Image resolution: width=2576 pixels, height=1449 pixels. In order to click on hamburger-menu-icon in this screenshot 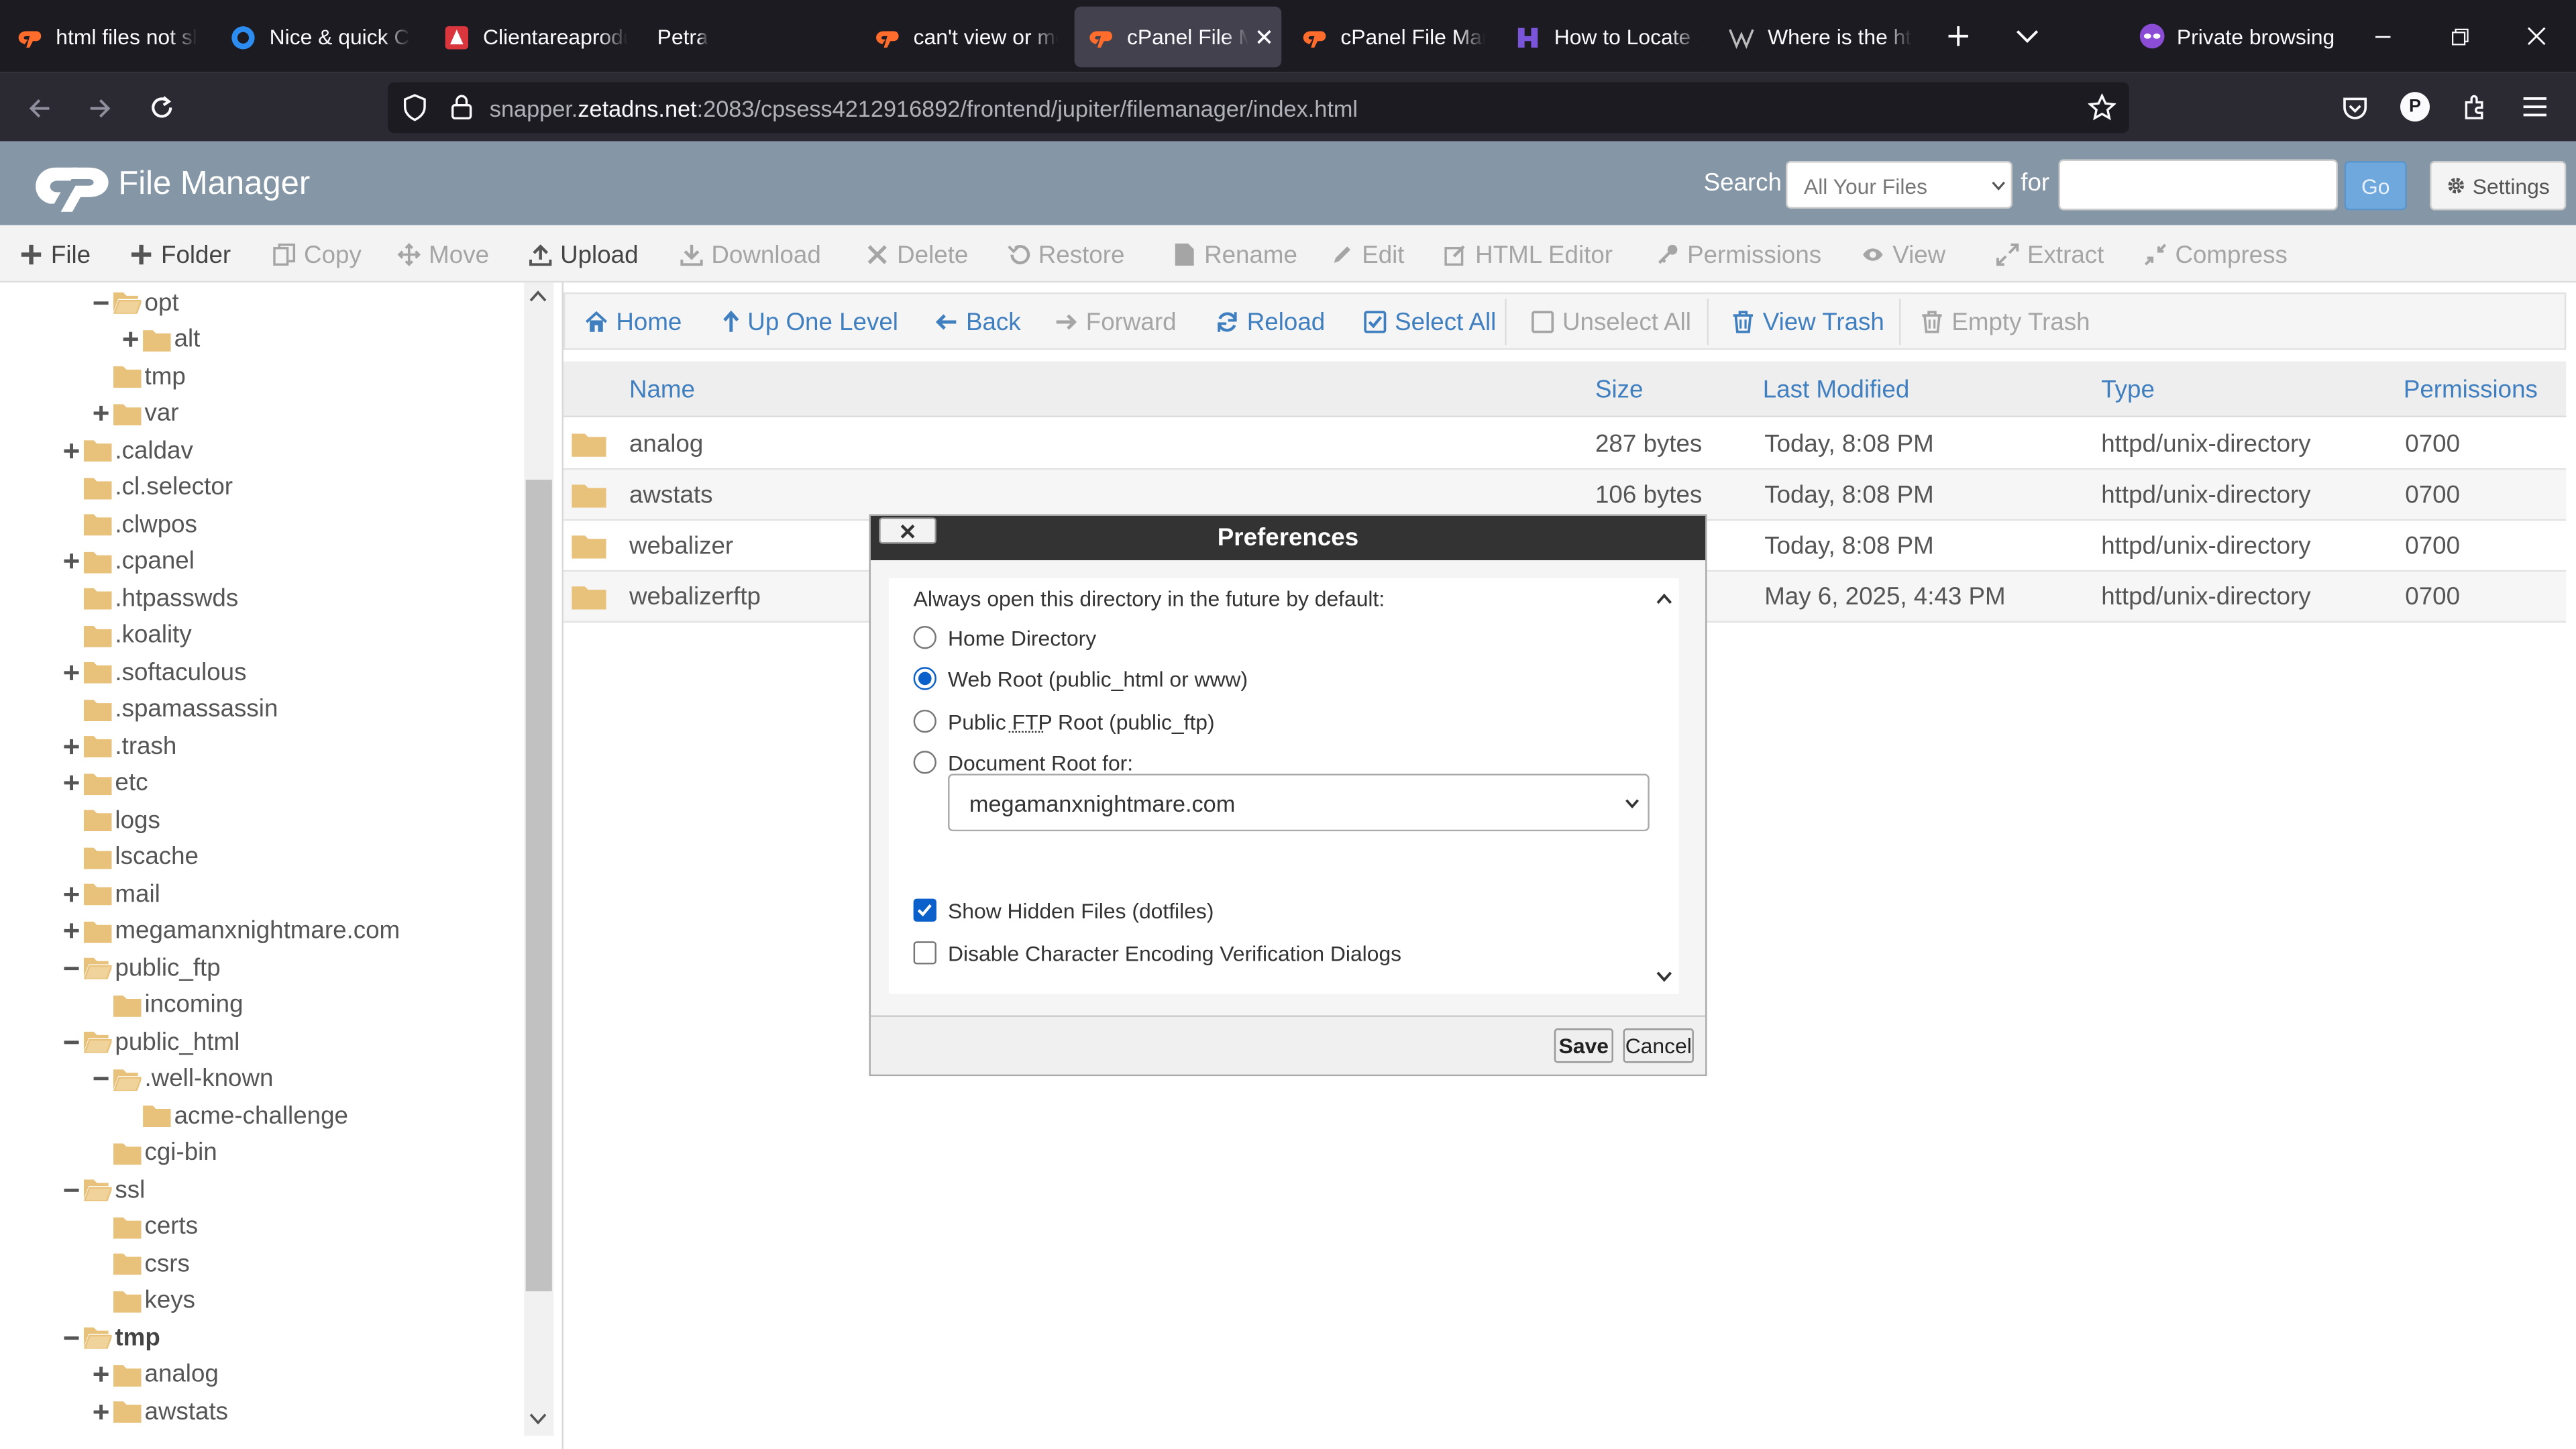, I will do `click(2535, 106)`.